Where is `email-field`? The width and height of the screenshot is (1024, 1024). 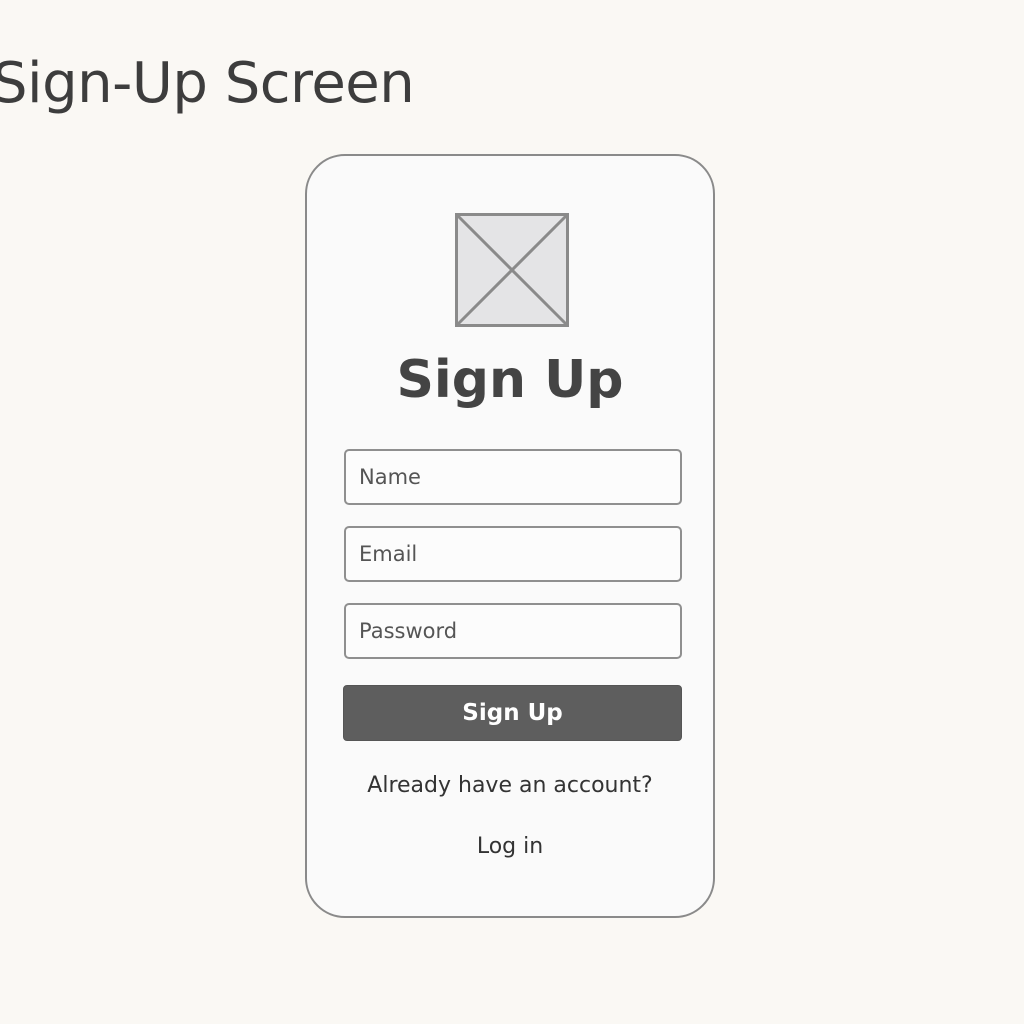
email-field is located at coordinates (513, 554).